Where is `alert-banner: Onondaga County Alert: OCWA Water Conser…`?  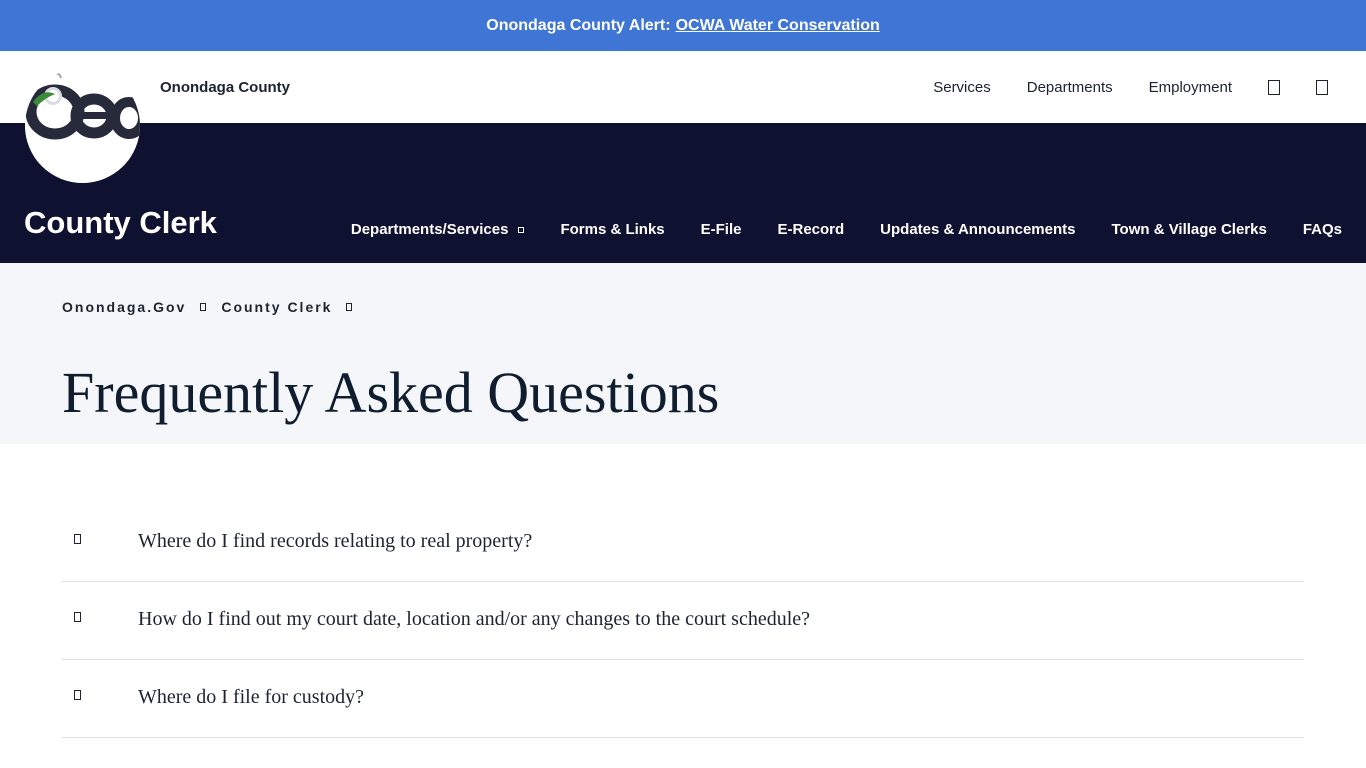
alert-banner: Onondaga County Alert: OCWA Water Conser… is located at coordinates (683, 25).